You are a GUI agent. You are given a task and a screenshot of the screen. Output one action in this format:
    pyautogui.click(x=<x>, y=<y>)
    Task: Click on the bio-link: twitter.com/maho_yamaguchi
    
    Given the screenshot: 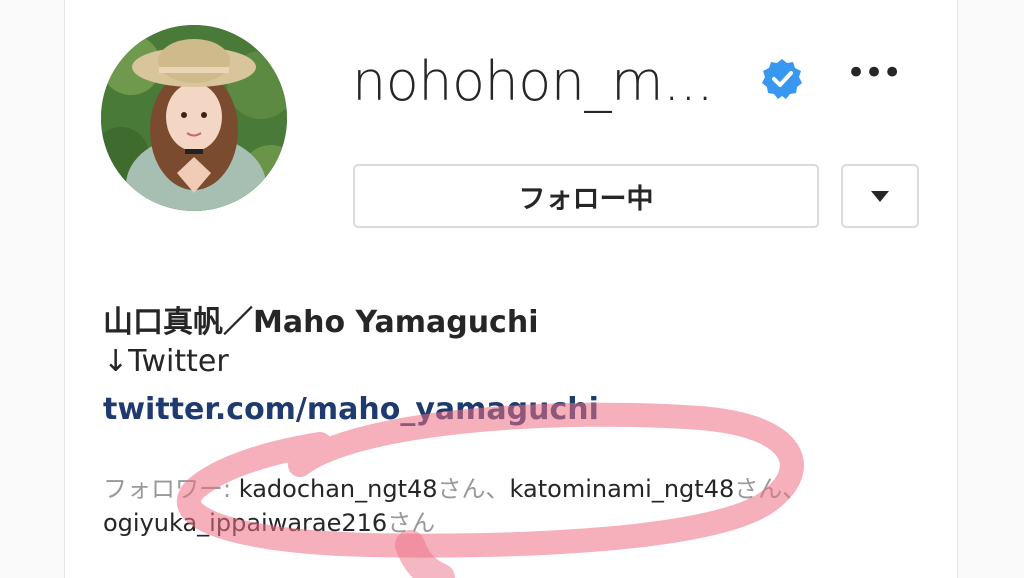 What is the action you would take?
    pyautogui.click(x=351, y=409)
    